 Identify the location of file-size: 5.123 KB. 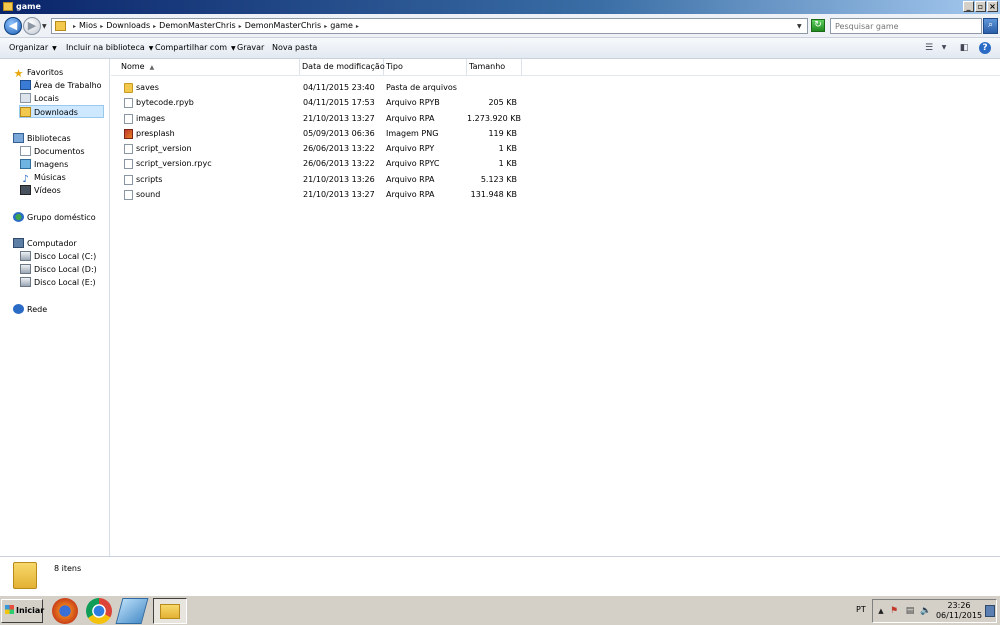
(498, 179).